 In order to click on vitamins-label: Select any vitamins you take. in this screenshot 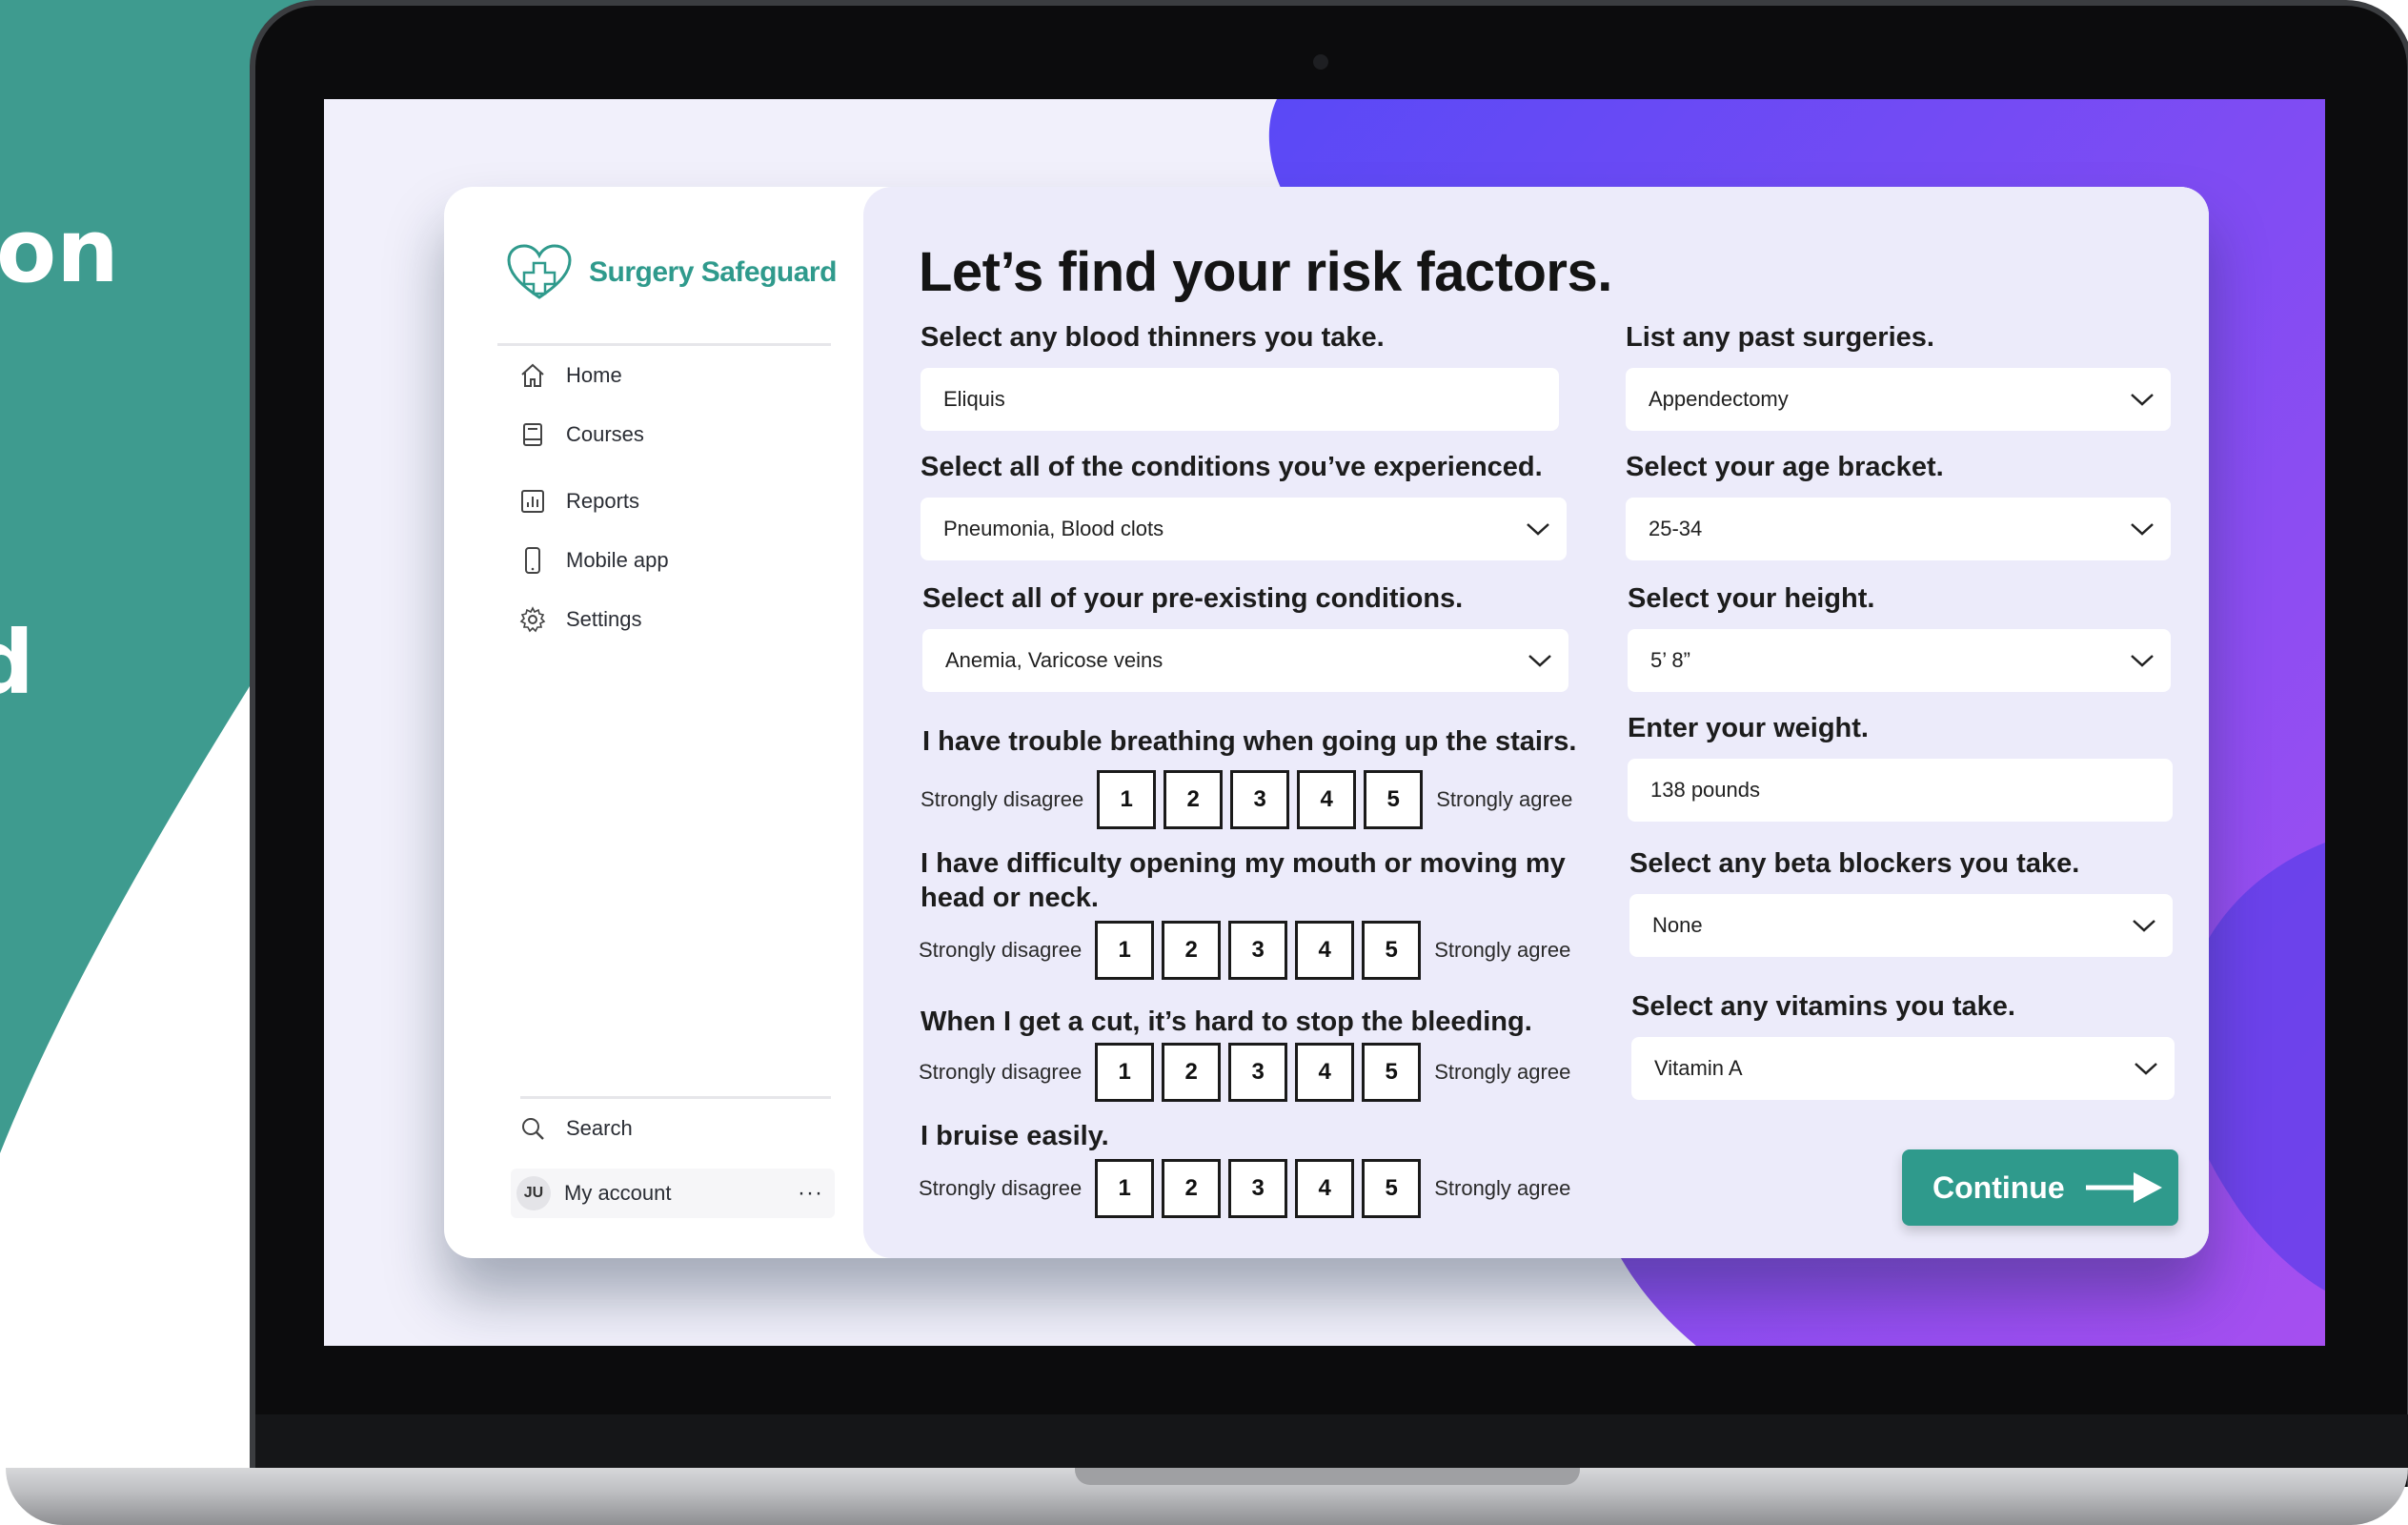, I will do `click(1823, 1006)`.